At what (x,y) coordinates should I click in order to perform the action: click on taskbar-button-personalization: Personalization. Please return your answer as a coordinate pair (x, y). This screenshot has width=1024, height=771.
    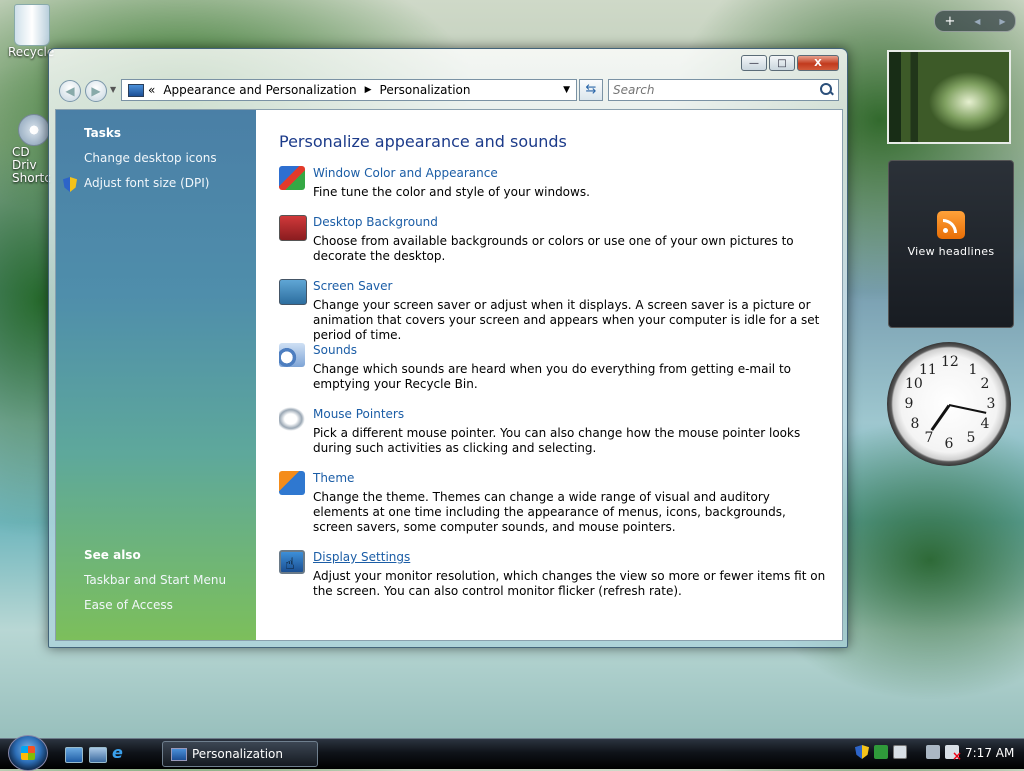
    Looking at the image, I should click on (240, 754).